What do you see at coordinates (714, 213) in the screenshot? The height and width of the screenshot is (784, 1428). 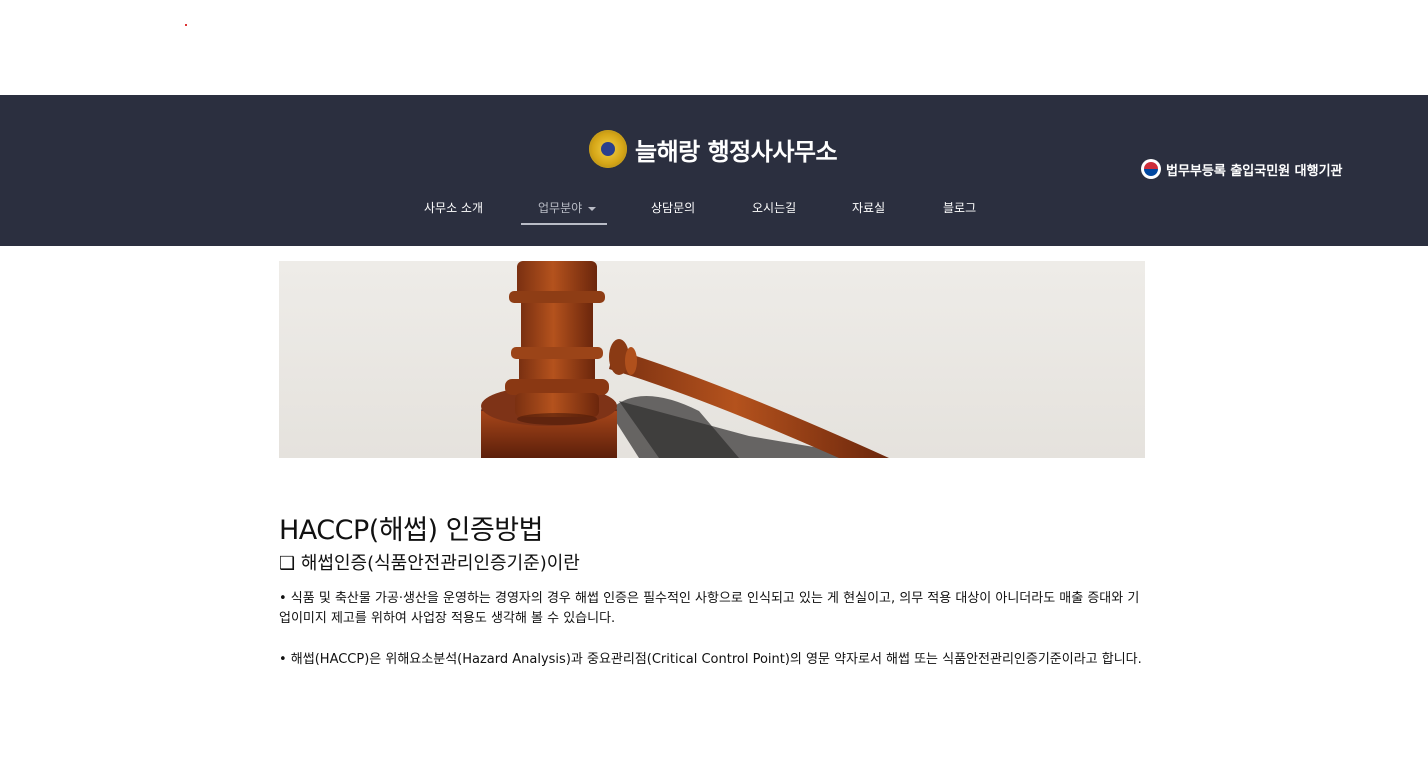 I see `main-nav: 사무소 소개 업무분야 상담문의 오시는길 자료실 블로그` at bounding box center [714, 213].